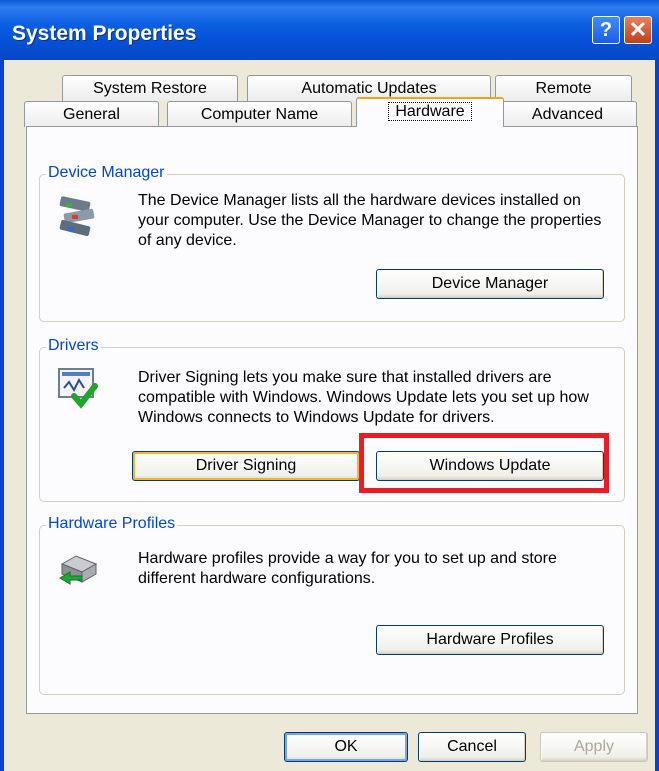  I want to click on tab-hardware-label: Hardware, so click(430, 111).